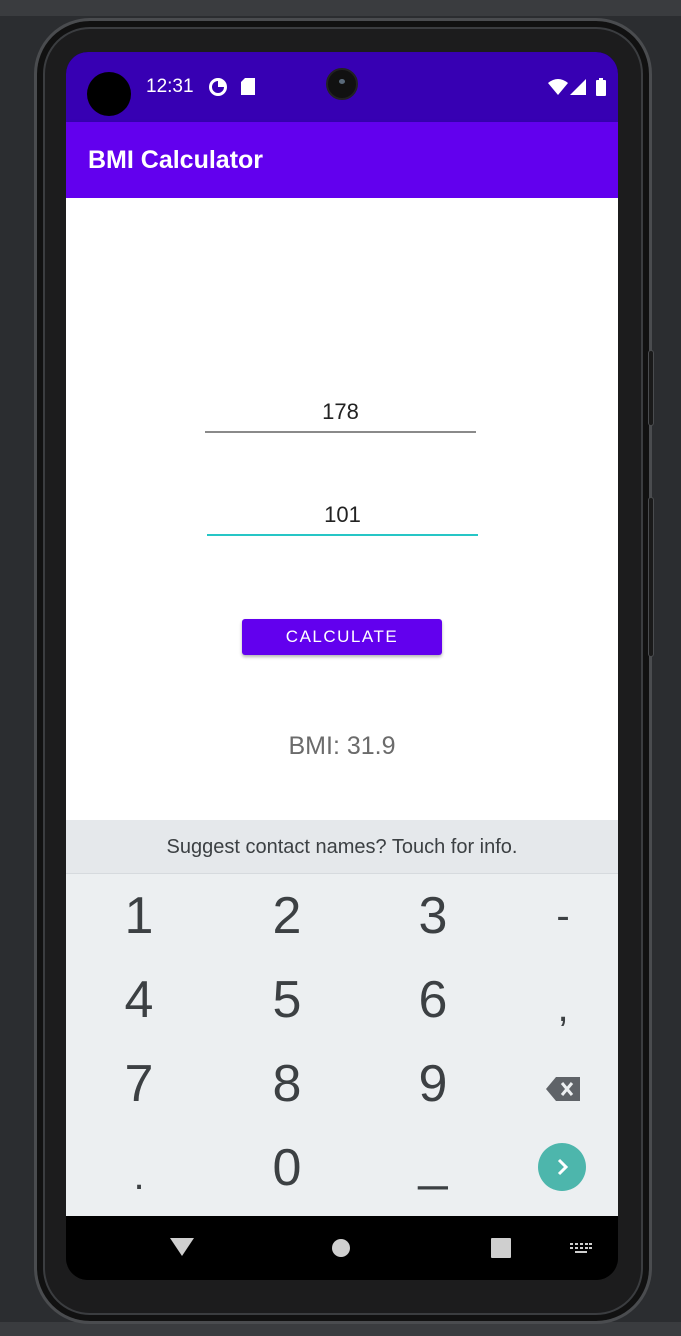 The width and height of the screenshot is (681, 1336). What do you see at coordinates (248, 89) in the screenshot?
I see `sd-card-icon` at bounding box center [248, 89].